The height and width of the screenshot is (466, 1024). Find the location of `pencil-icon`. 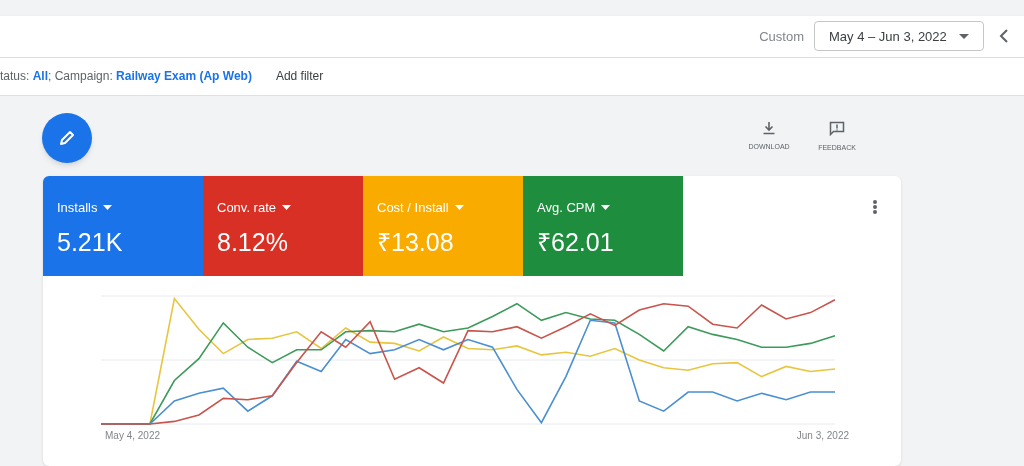

pencil-icon is located at coordinates (67, 138).